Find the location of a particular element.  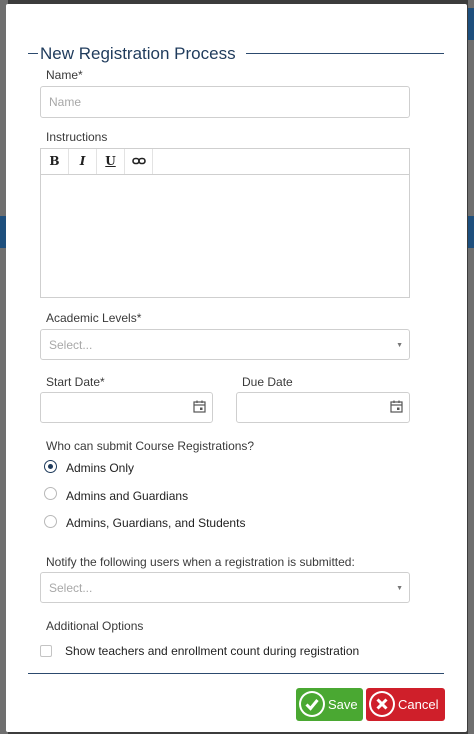

cancel-button-label: Cancel is located at coordinates (418, 704).